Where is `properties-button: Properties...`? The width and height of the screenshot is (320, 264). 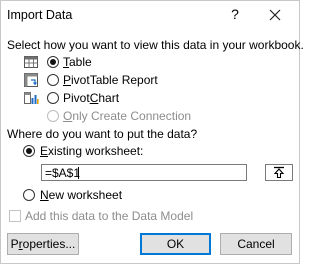
properties-button: Properties... is located at coordinates (43, 244).